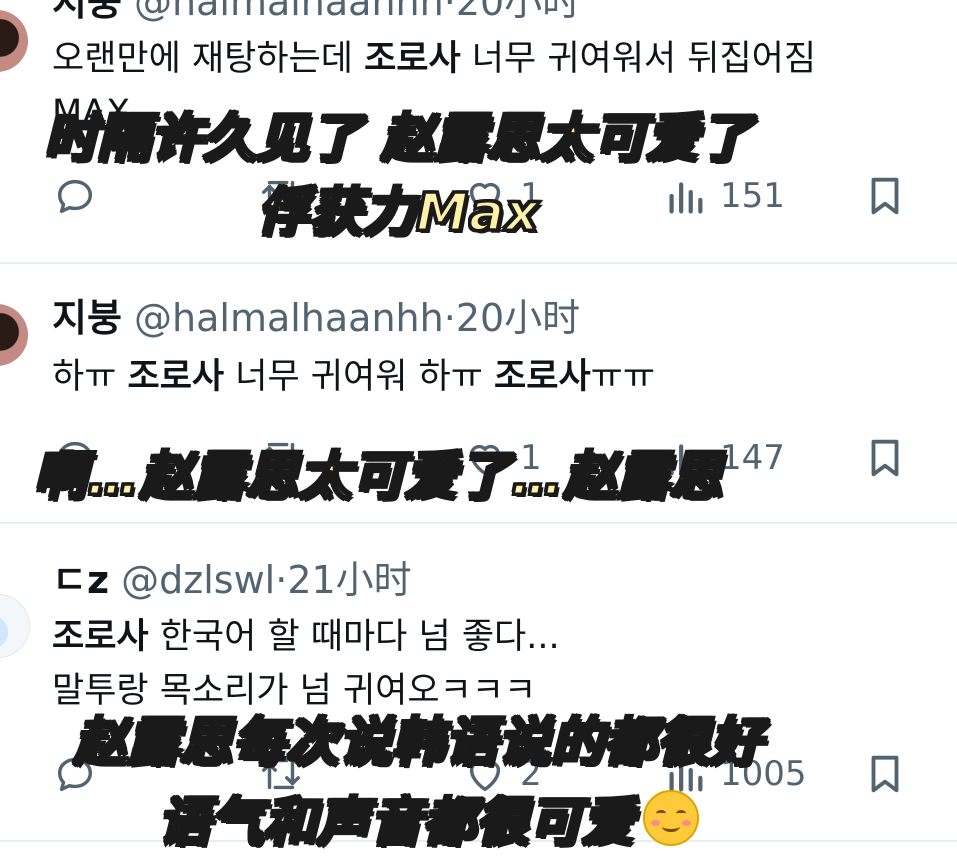 The image size is (957, 862). I want to click on views-button: 147, so click(723, 458).